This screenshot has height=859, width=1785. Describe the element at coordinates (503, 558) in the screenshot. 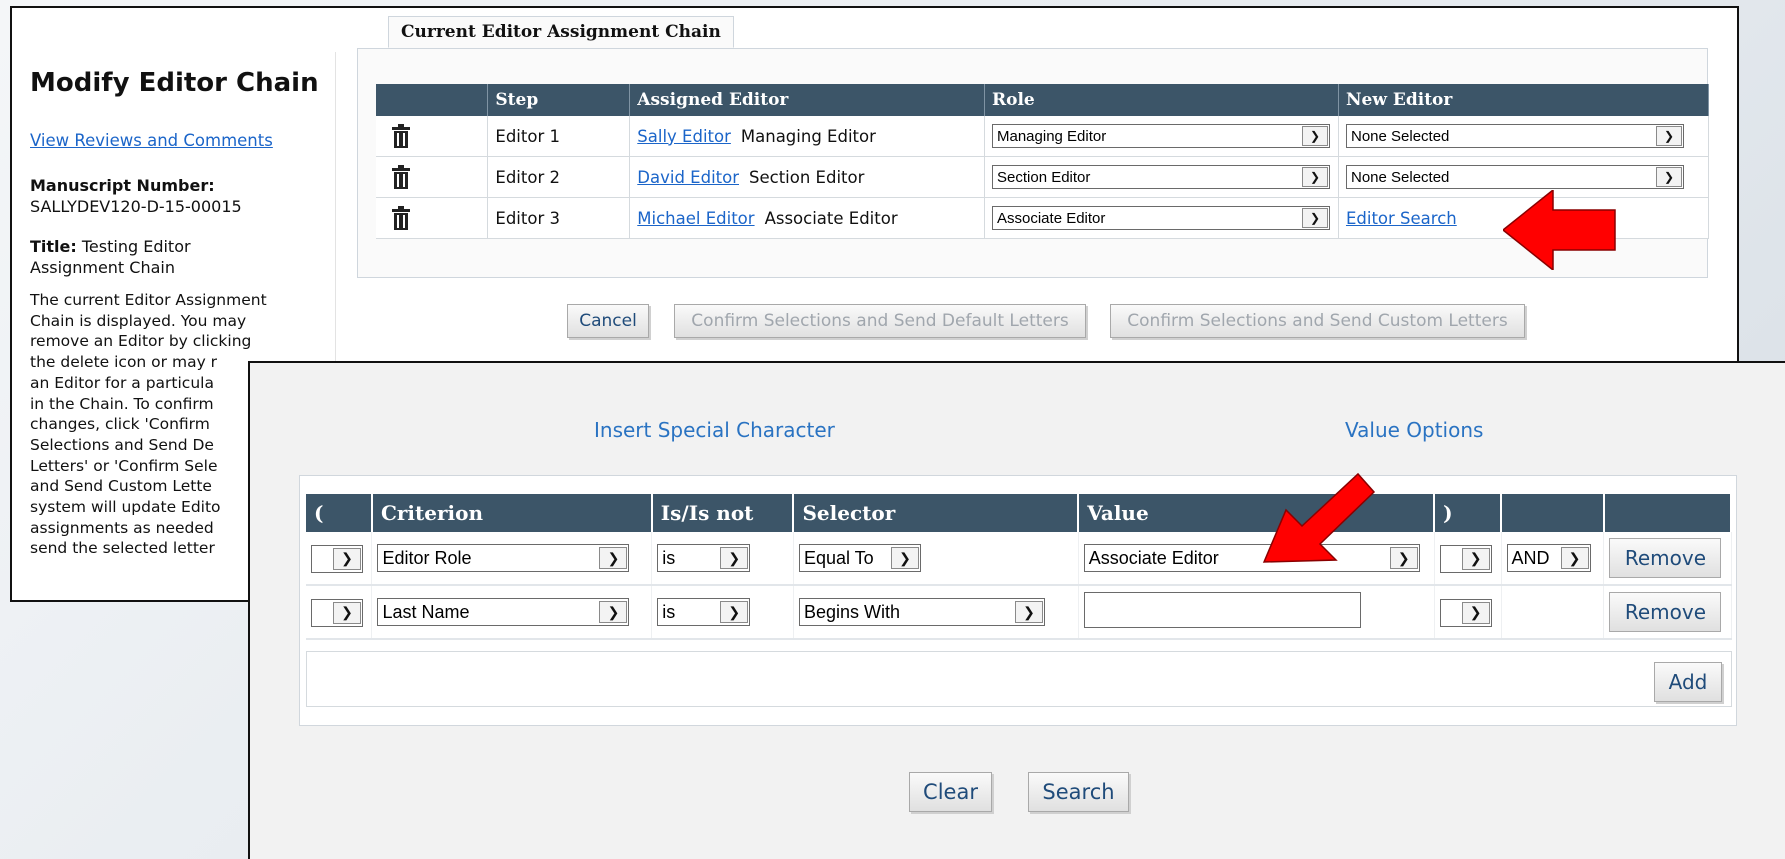

I see `criterion-select: Editor Role ❯` at that location.